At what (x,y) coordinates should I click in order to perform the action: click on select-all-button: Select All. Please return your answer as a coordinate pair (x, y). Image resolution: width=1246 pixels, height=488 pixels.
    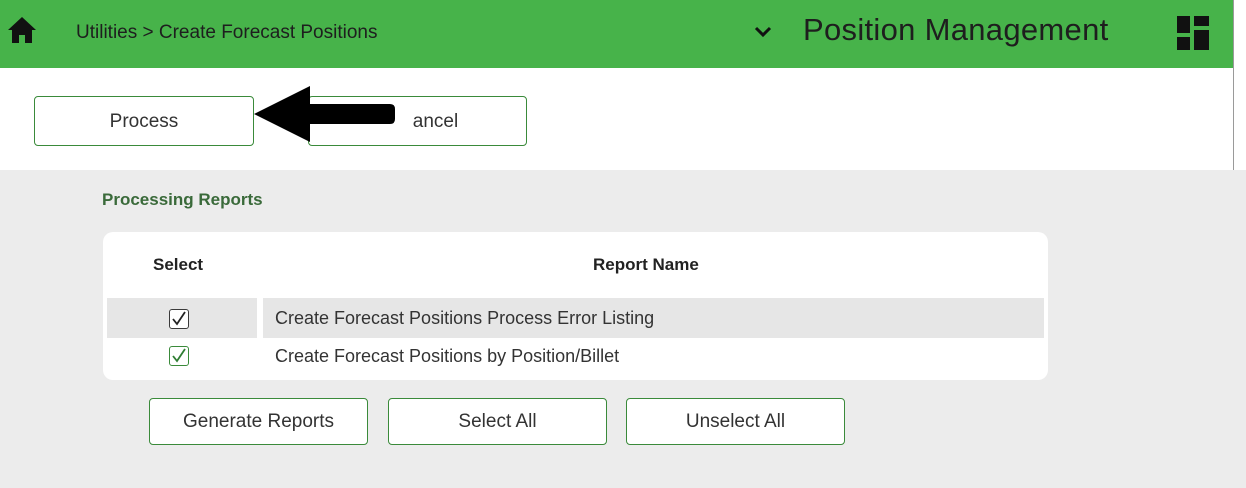
    Looking at the image, I should click on (497, 421).